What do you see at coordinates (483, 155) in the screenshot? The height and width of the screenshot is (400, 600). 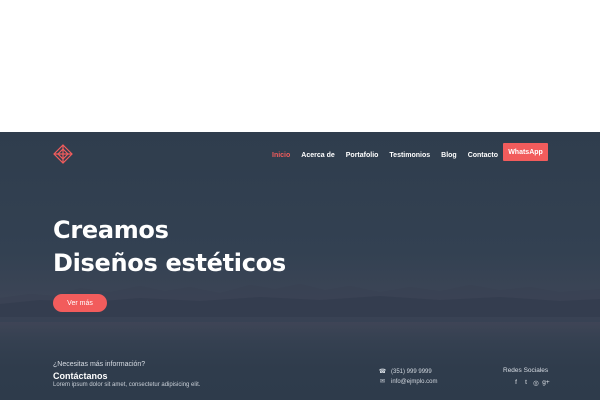 I see `nav-item-contacto: Contacto` at bounding box center [483, 155].